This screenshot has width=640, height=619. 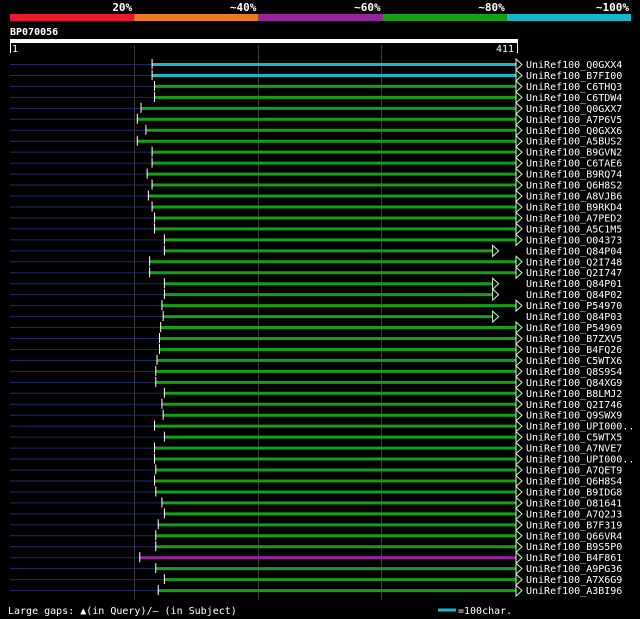 What do you see at coordinates (574, 361) in the screenshot?
I see `hit-name: UniRef100_C5WTX6` at bounding box center [574, 361].